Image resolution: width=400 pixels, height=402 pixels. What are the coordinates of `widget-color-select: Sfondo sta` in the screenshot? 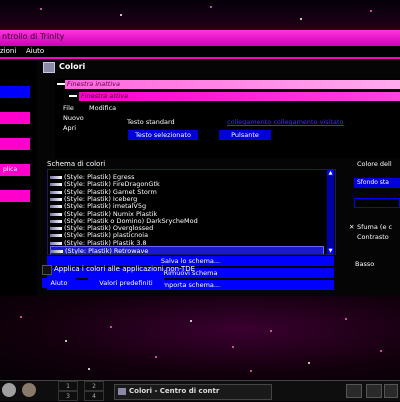 It's located at (377, 183).